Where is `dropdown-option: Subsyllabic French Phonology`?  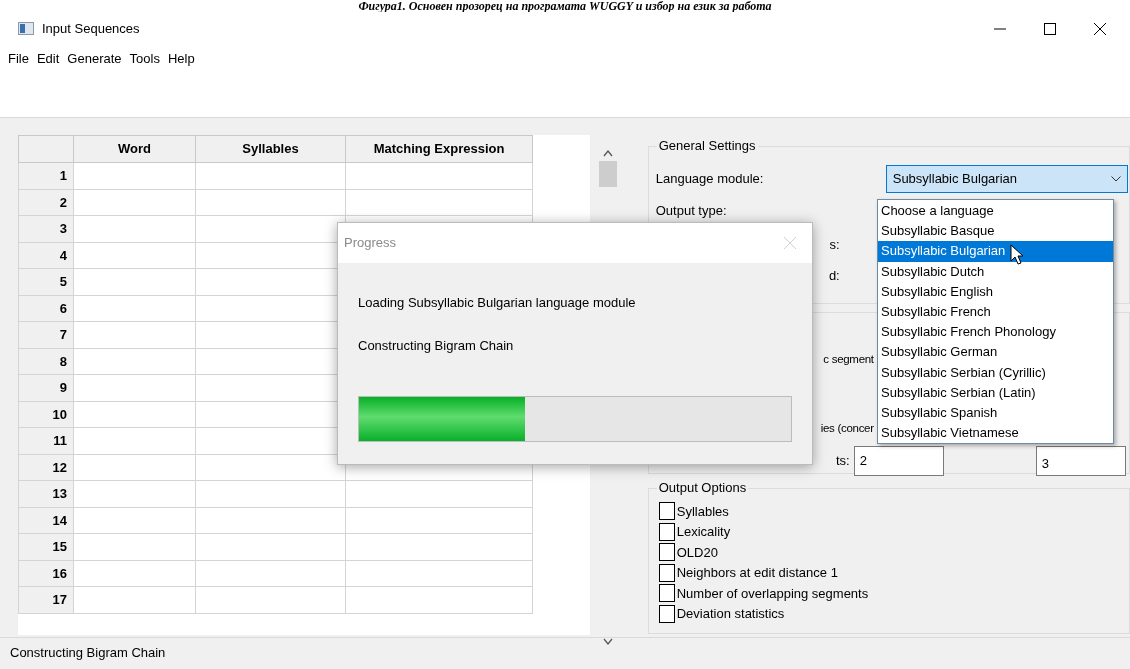 dropdown-option: Subsyllabic French Phonology is located at coordinates (995, 332).